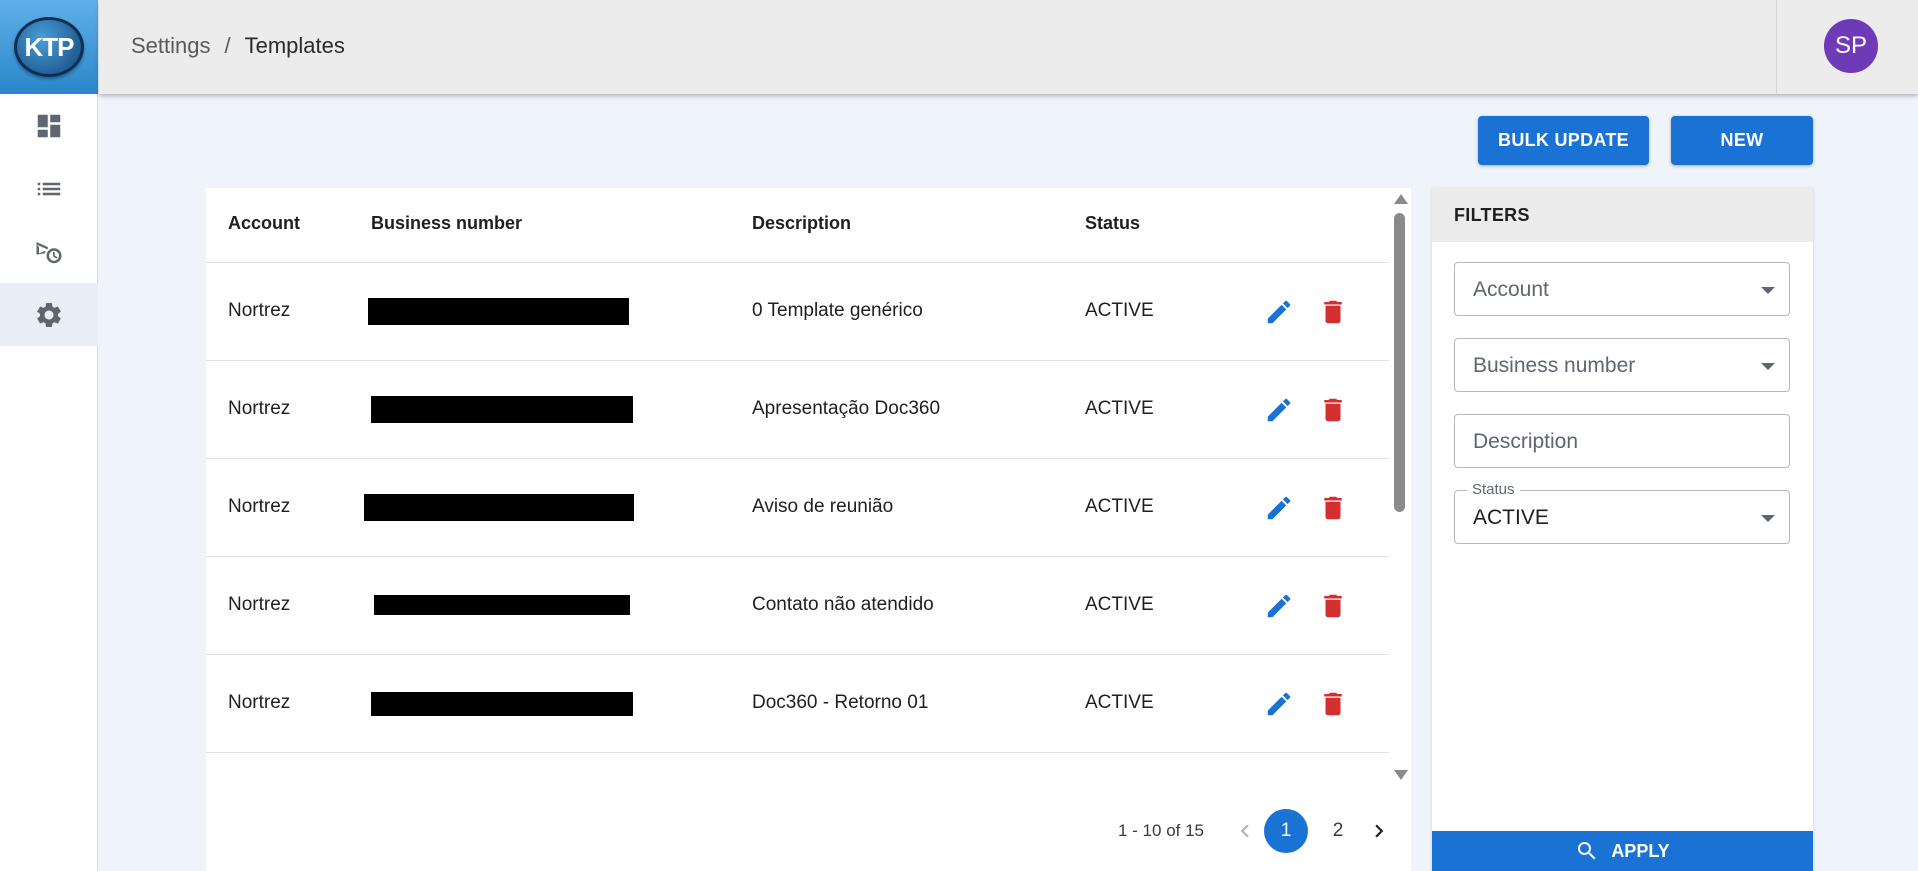 The image size is (1918, 871). What do you see at coordinates (1554, 365) in the screenshot?
I see `business-number-placeholder: Business number` at bounding box center [1554, 365].